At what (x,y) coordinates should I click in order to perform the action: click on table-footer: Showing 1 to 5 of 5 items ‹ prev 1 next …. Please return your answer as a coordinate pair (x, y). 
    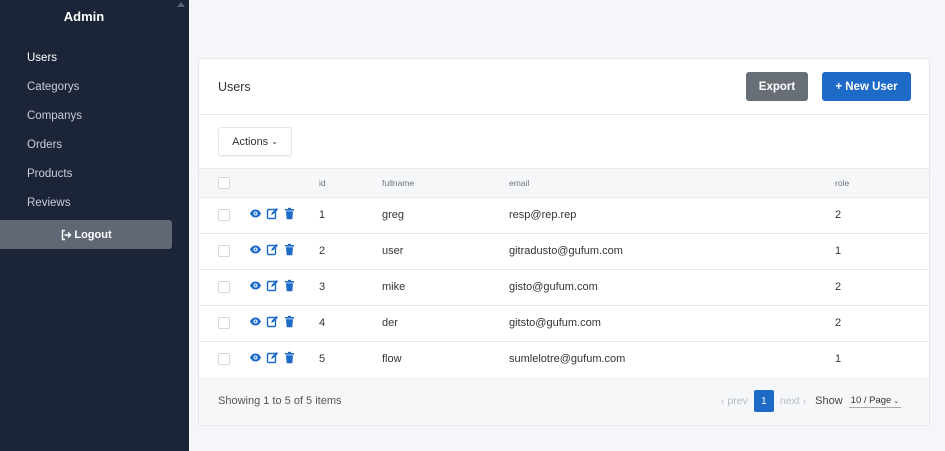
    Looking at the image, I should click on (564, 401).